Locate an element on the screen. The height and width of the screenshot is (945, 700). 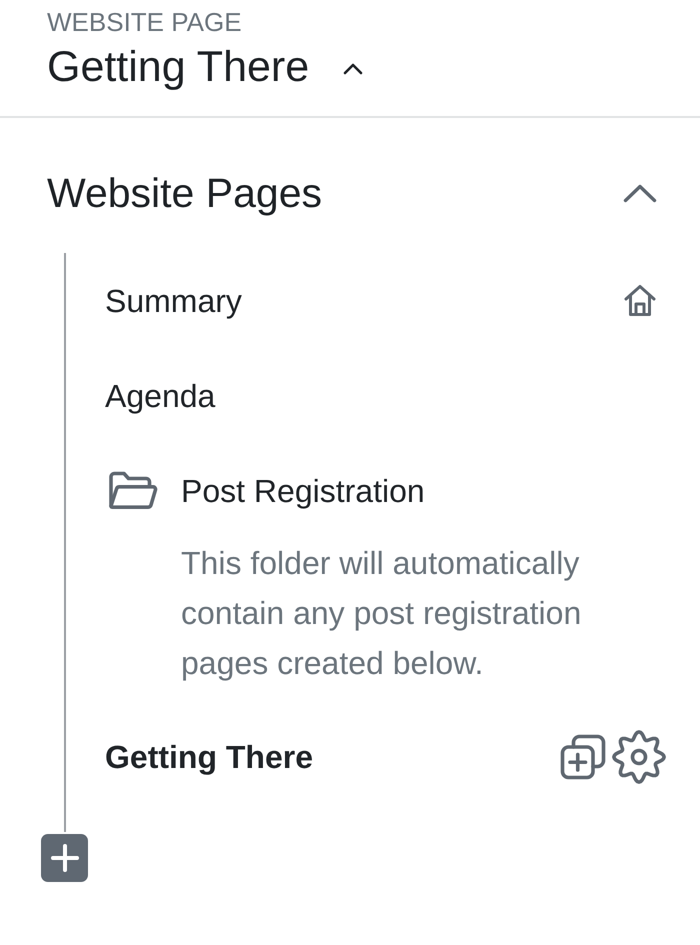
page-title-dropdown: Getting There is located at coordinates (205, 67).